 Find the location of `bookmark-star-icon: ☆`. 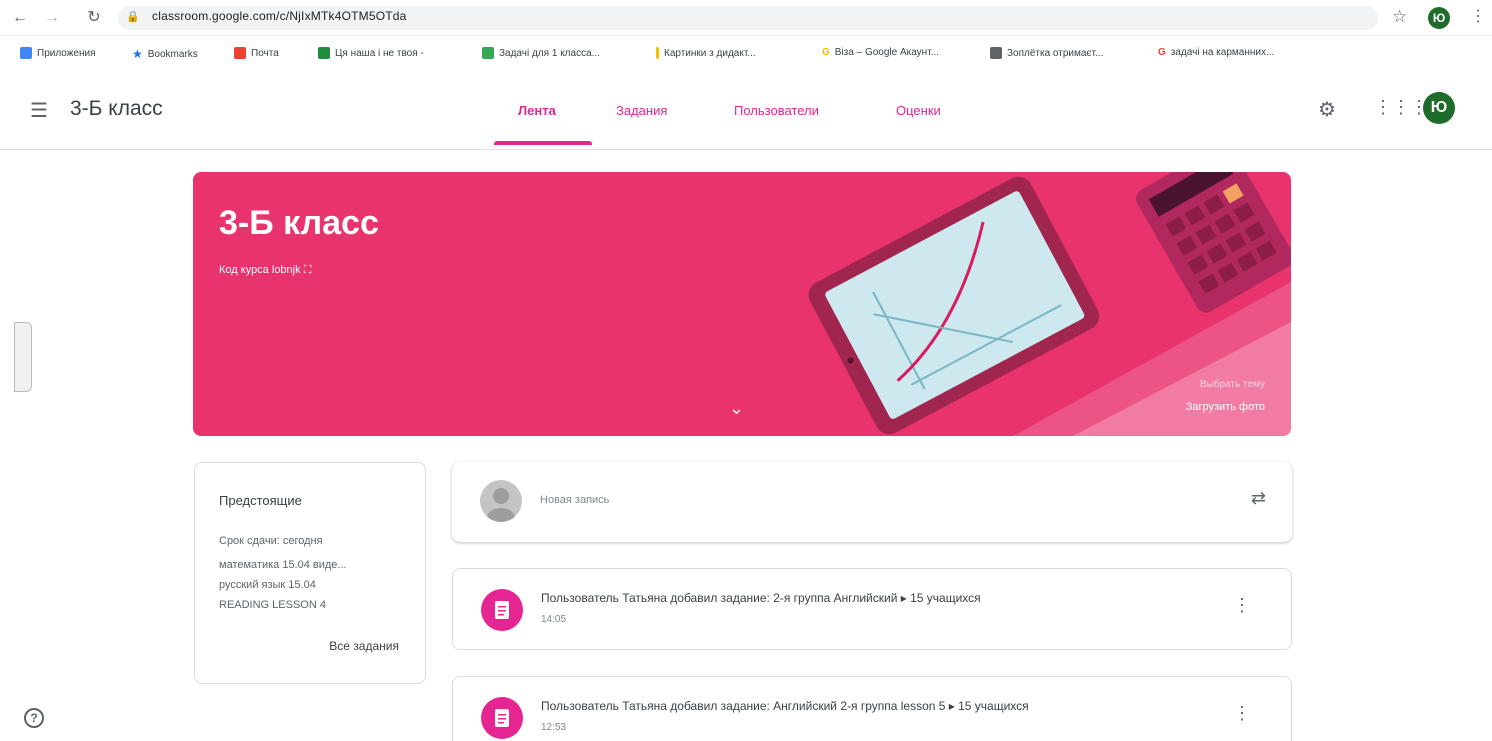

bookmark-star-icon: ☆ is located at coordinates (1399, 17).